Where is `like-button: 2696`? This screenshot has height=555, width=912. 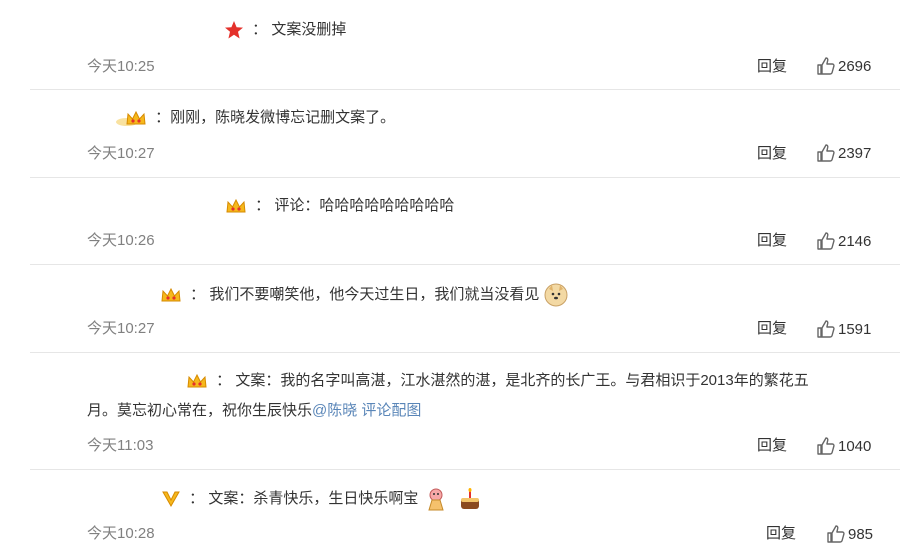
like-button: 2696 is located at coordinates (843, 66).